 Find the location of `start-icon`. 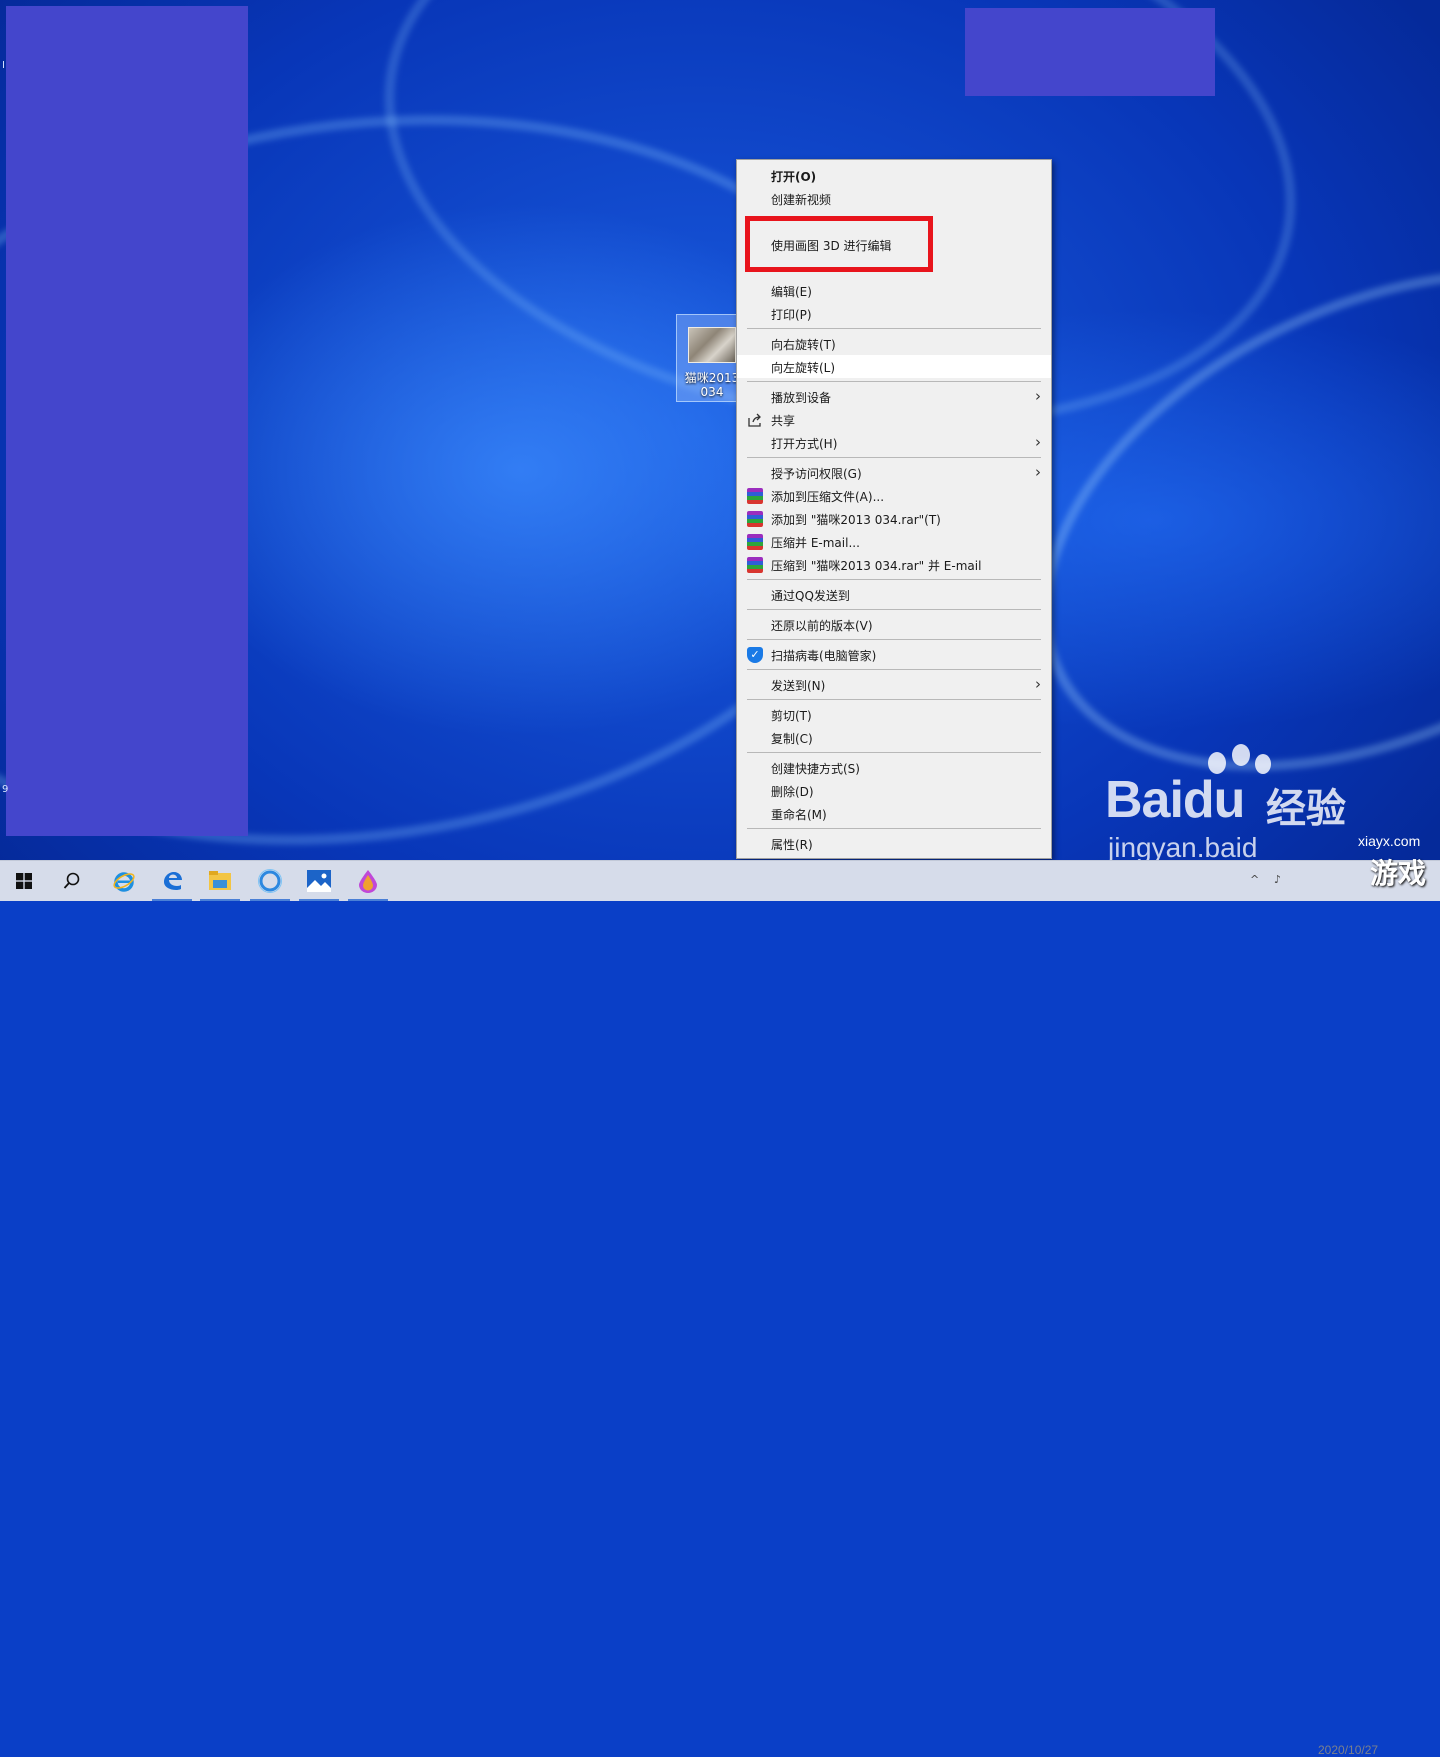

start-icon is located at coordinates (24, 881).